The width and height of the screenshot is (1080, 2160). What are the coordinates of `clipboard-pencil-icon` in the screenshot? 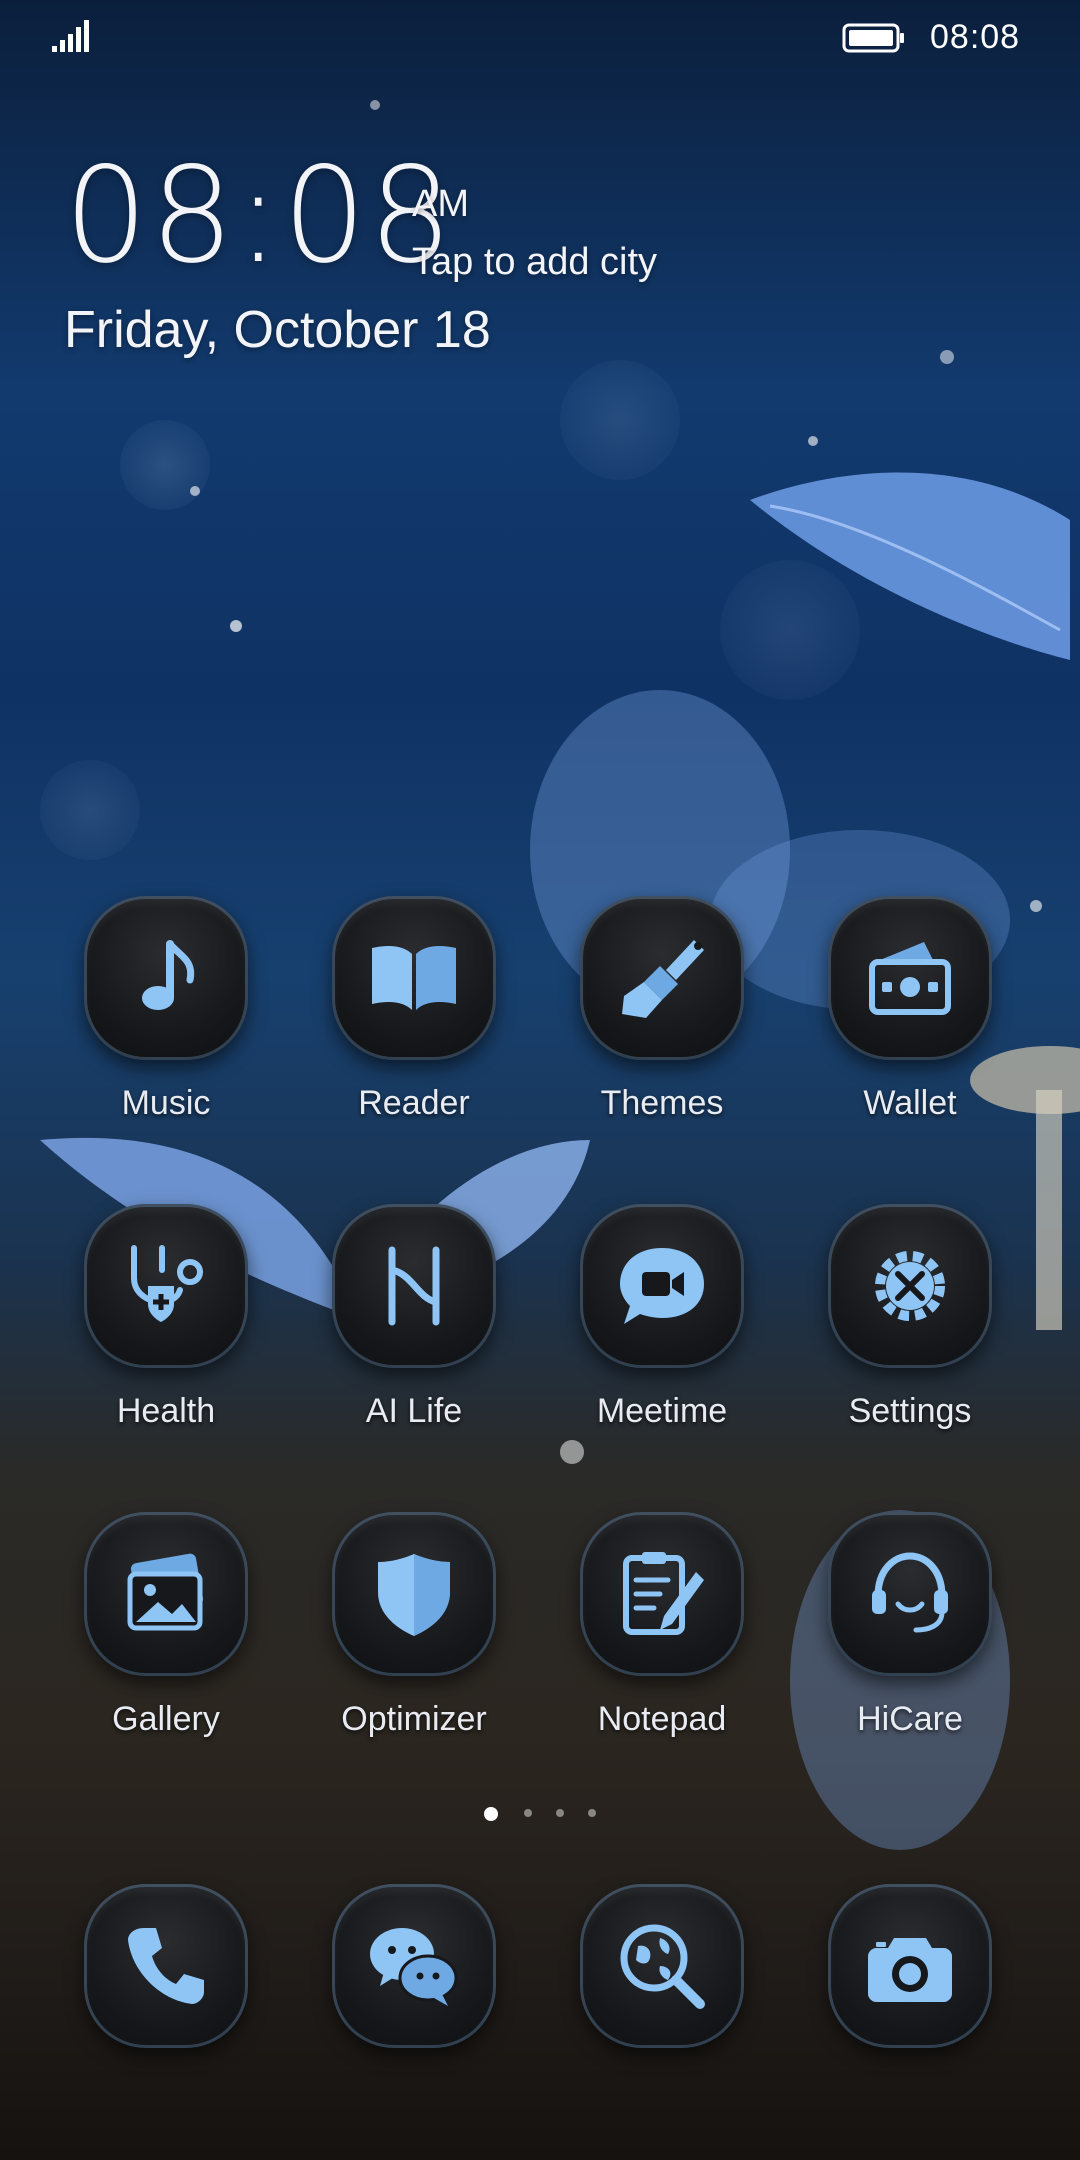 It's located at (663, 1593).